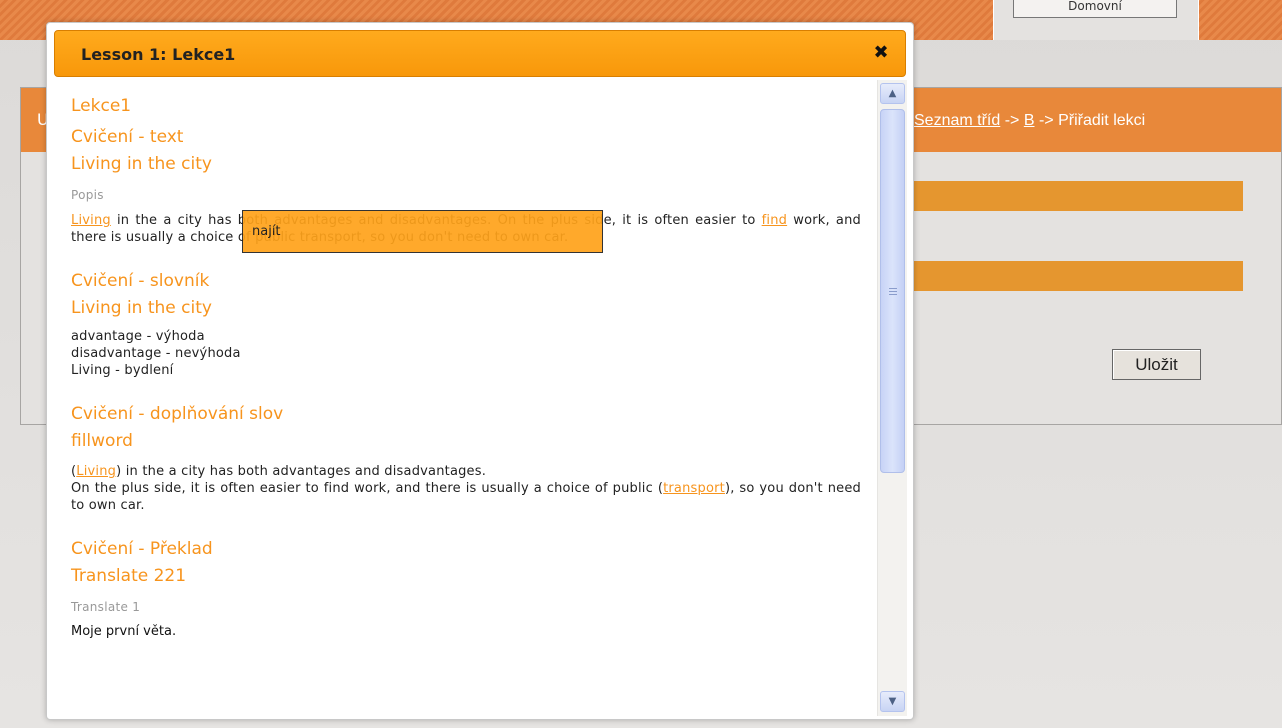 This screenshot has width=1282, height=728. What do you see at coordinates (892, 701) in the screenshot?
I see `scroll-down-icon: ▼` at bounding box center [892, 701].